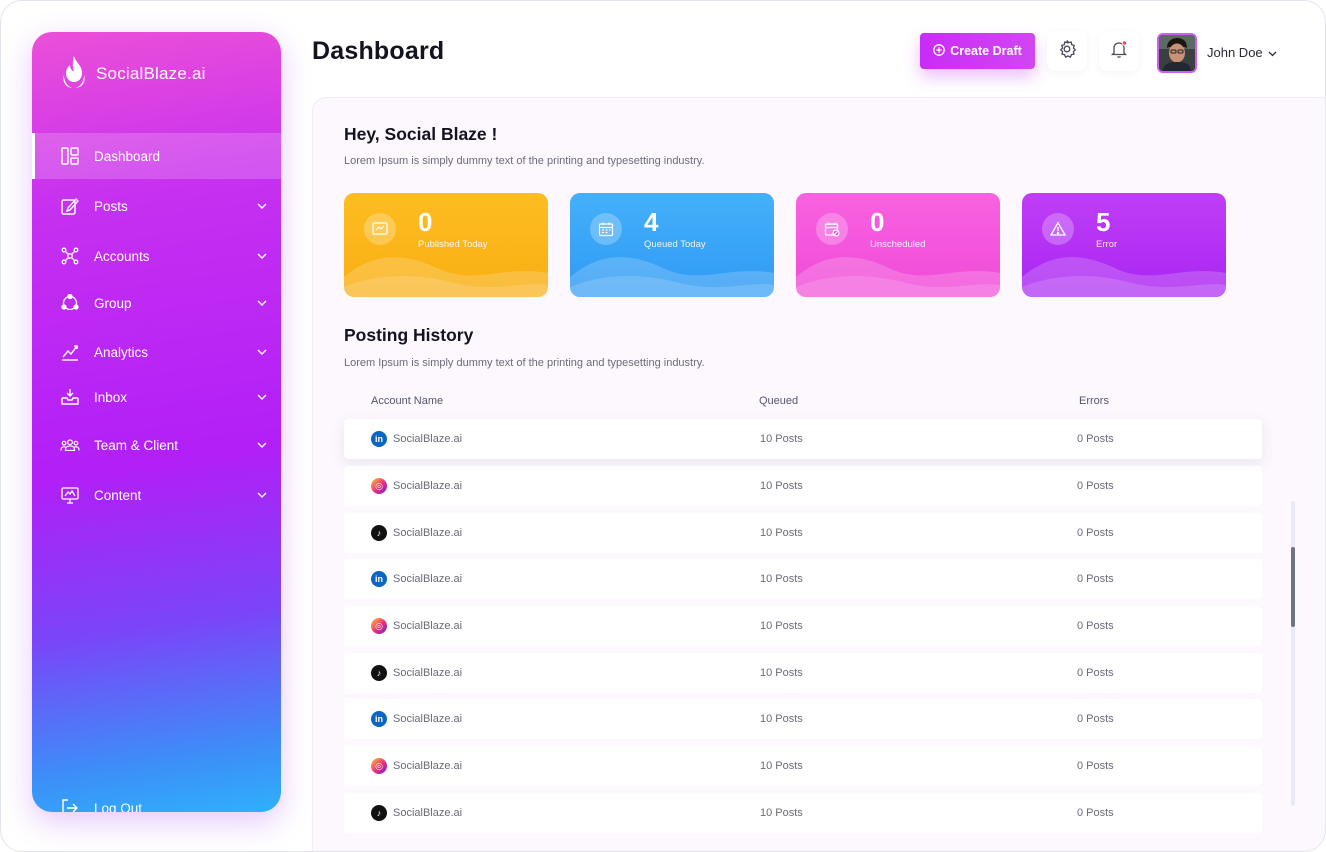  I want to click on sidebar-item-label: Accounts, so click(122, 256).